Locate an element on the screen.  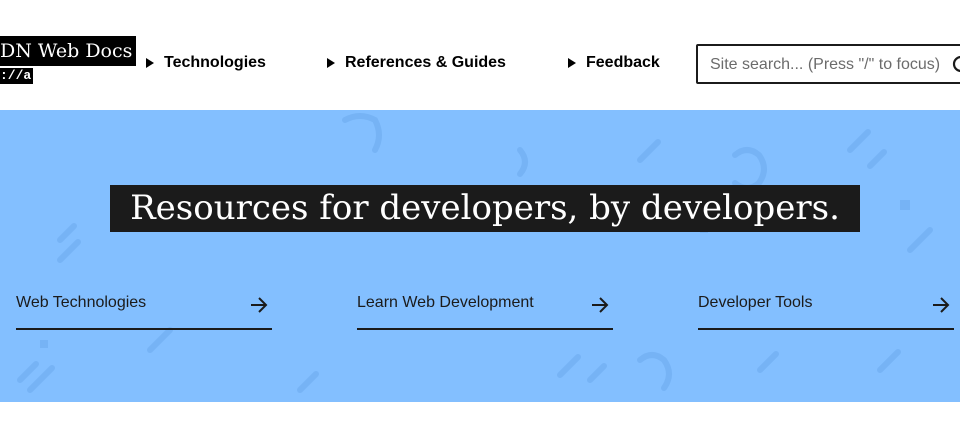
nav-item-technologies: Technologies is located at coordinates (206, 63).